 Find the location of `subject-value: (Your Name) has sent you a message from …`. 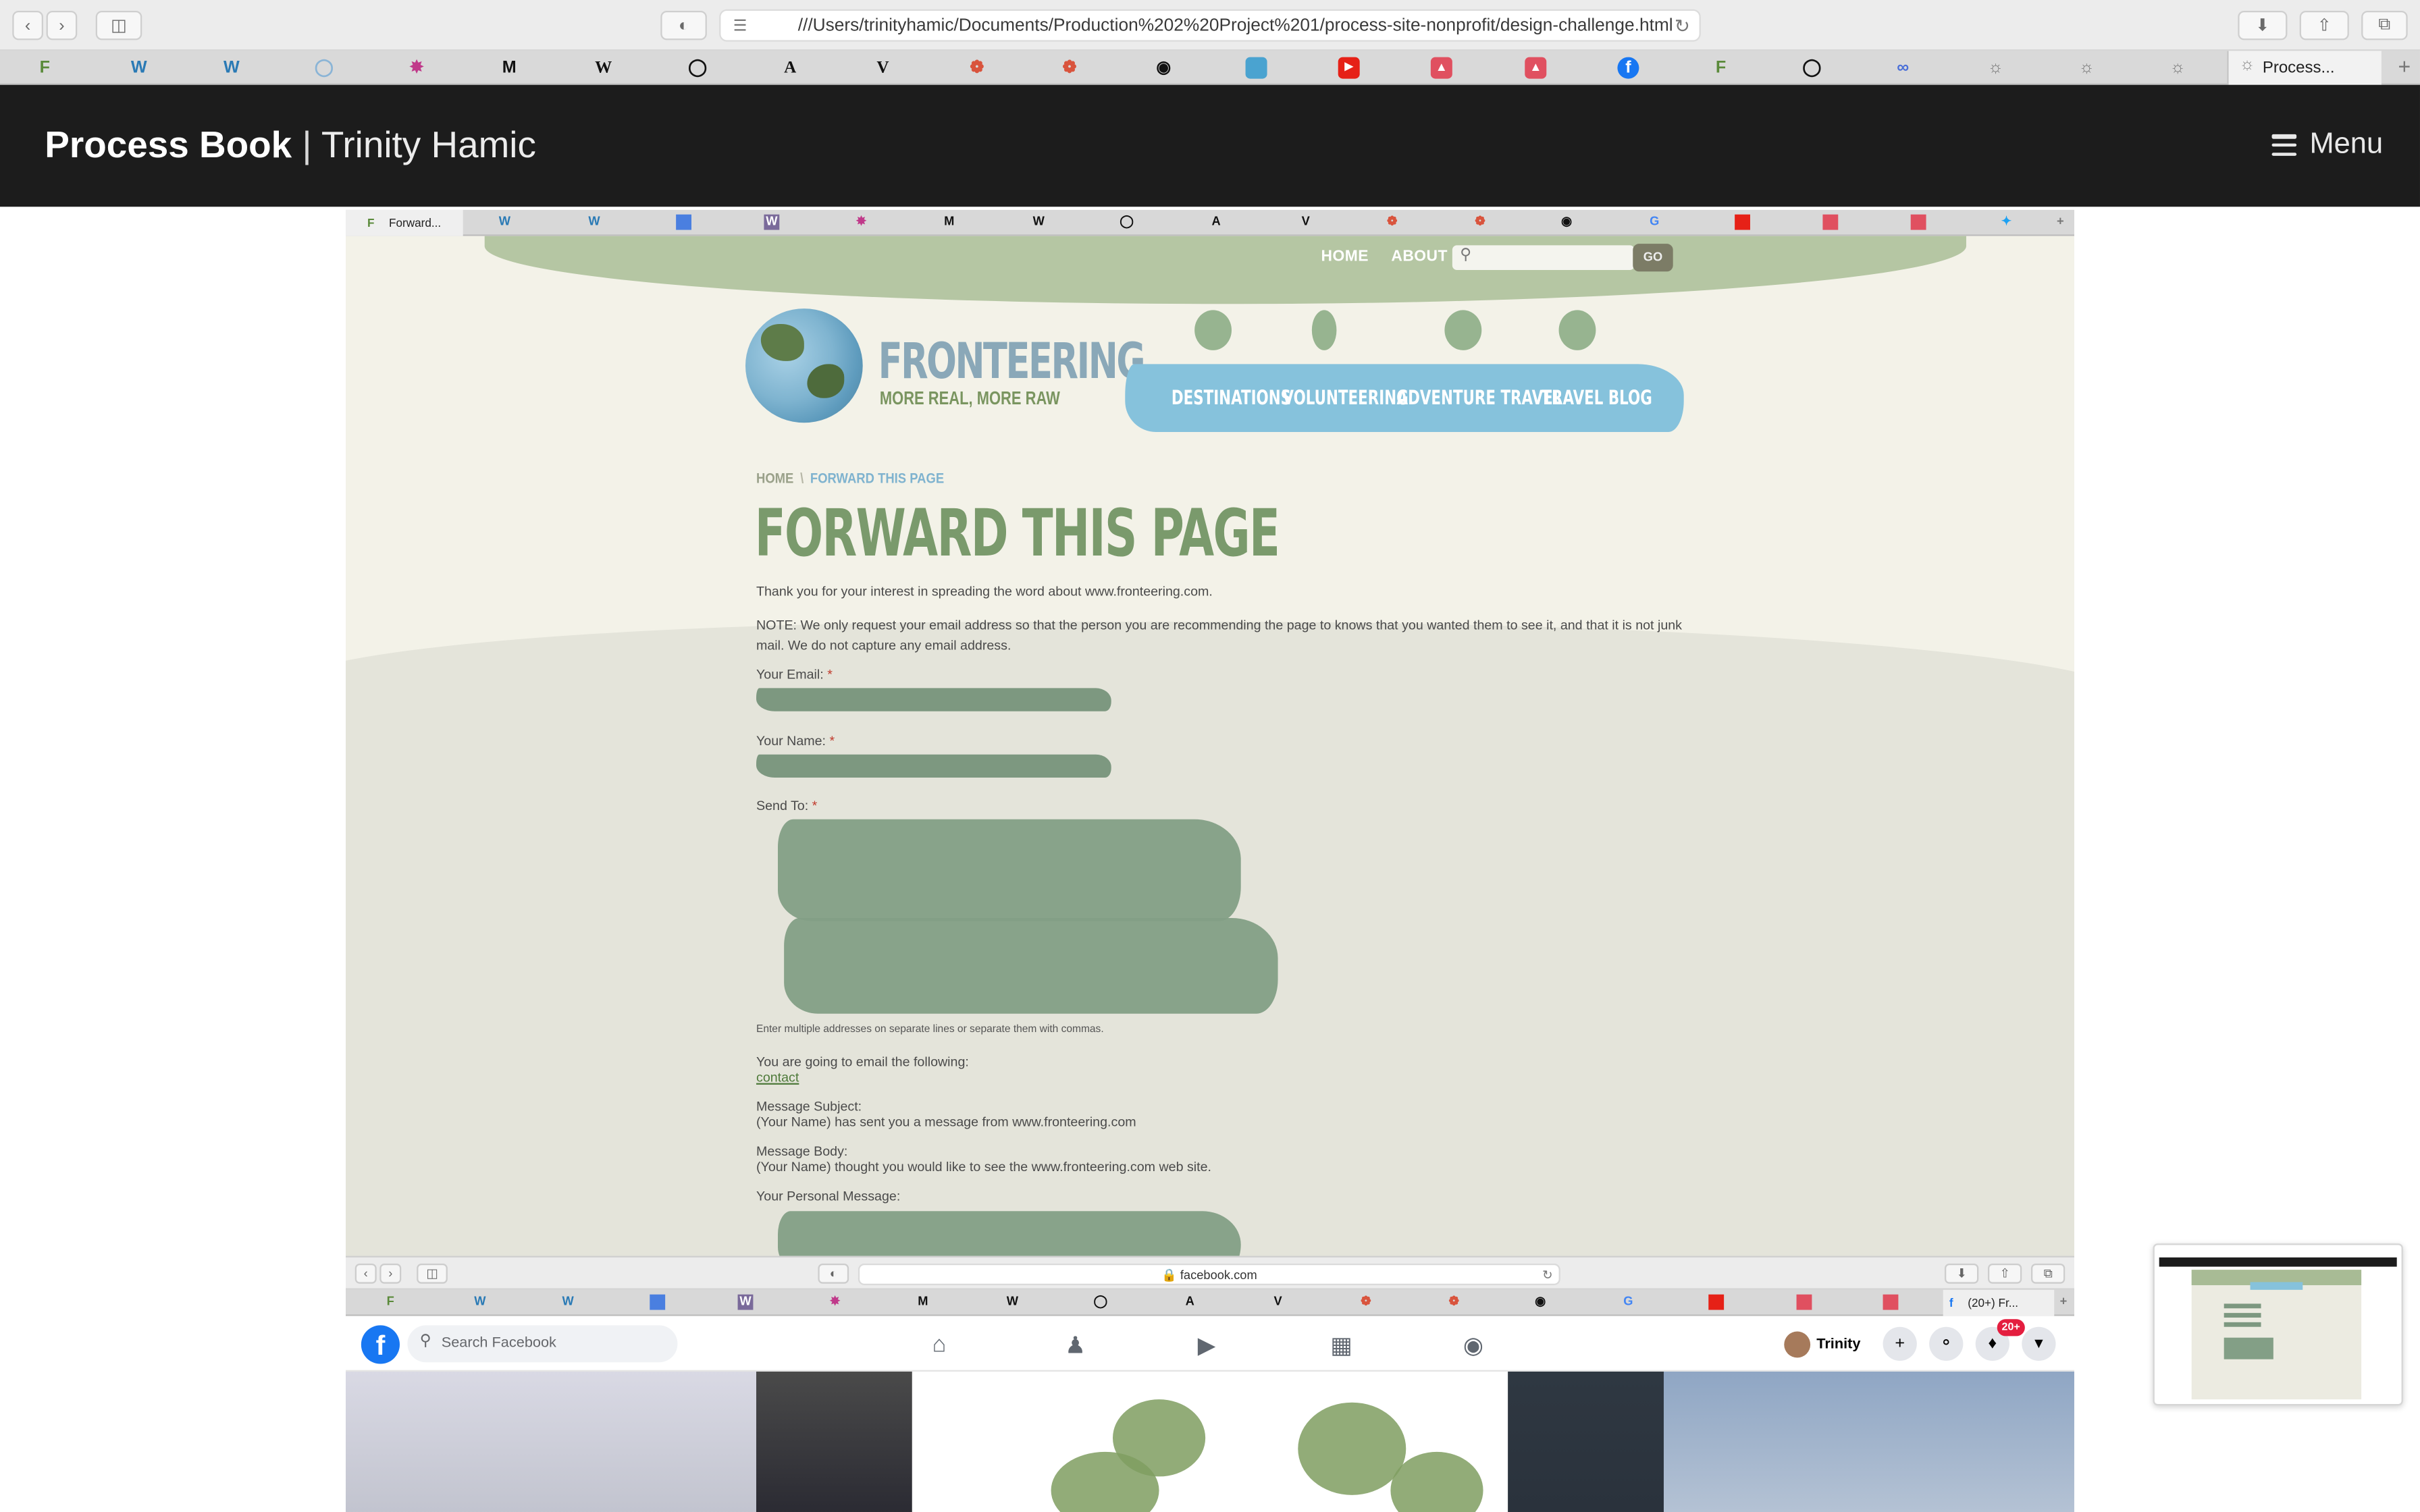

subject-value: (Your Name) has sent you a message from … is located at coordinates (946, 1122).